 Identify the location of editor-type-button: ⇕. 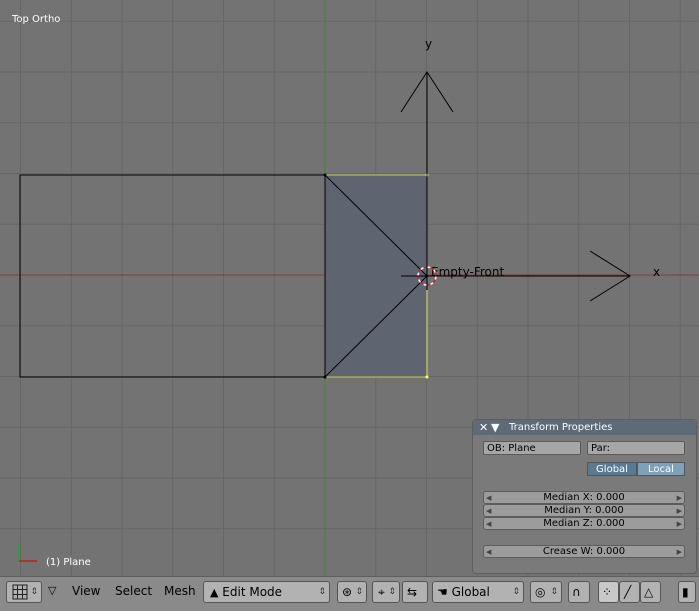
(24, 592).